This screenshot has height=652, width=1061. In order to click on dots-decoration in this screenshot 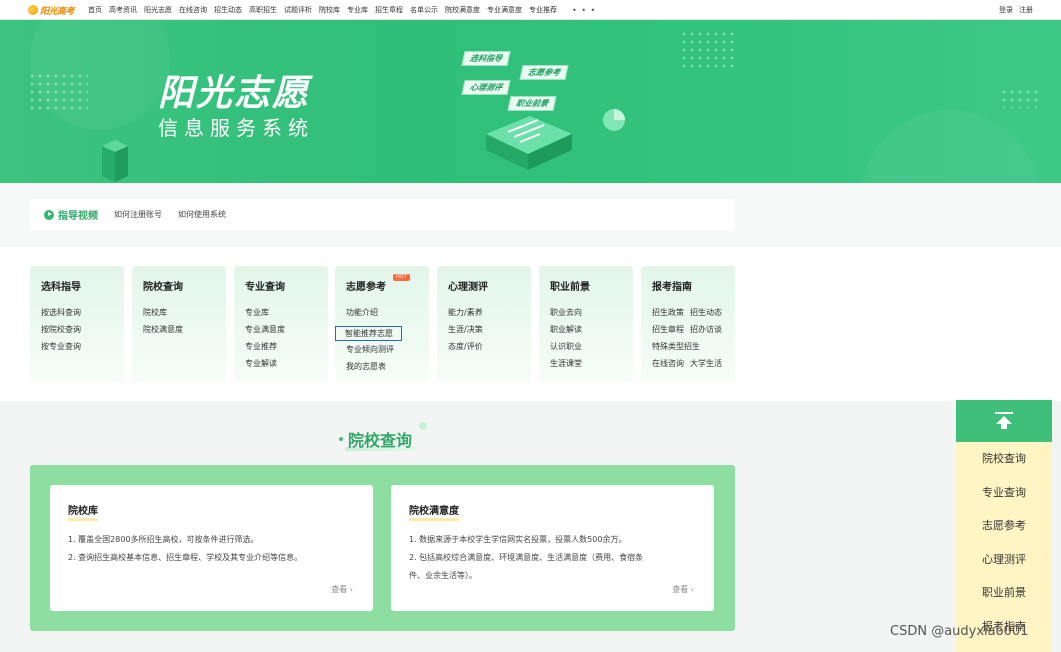, I will do `click(708, 51)`.